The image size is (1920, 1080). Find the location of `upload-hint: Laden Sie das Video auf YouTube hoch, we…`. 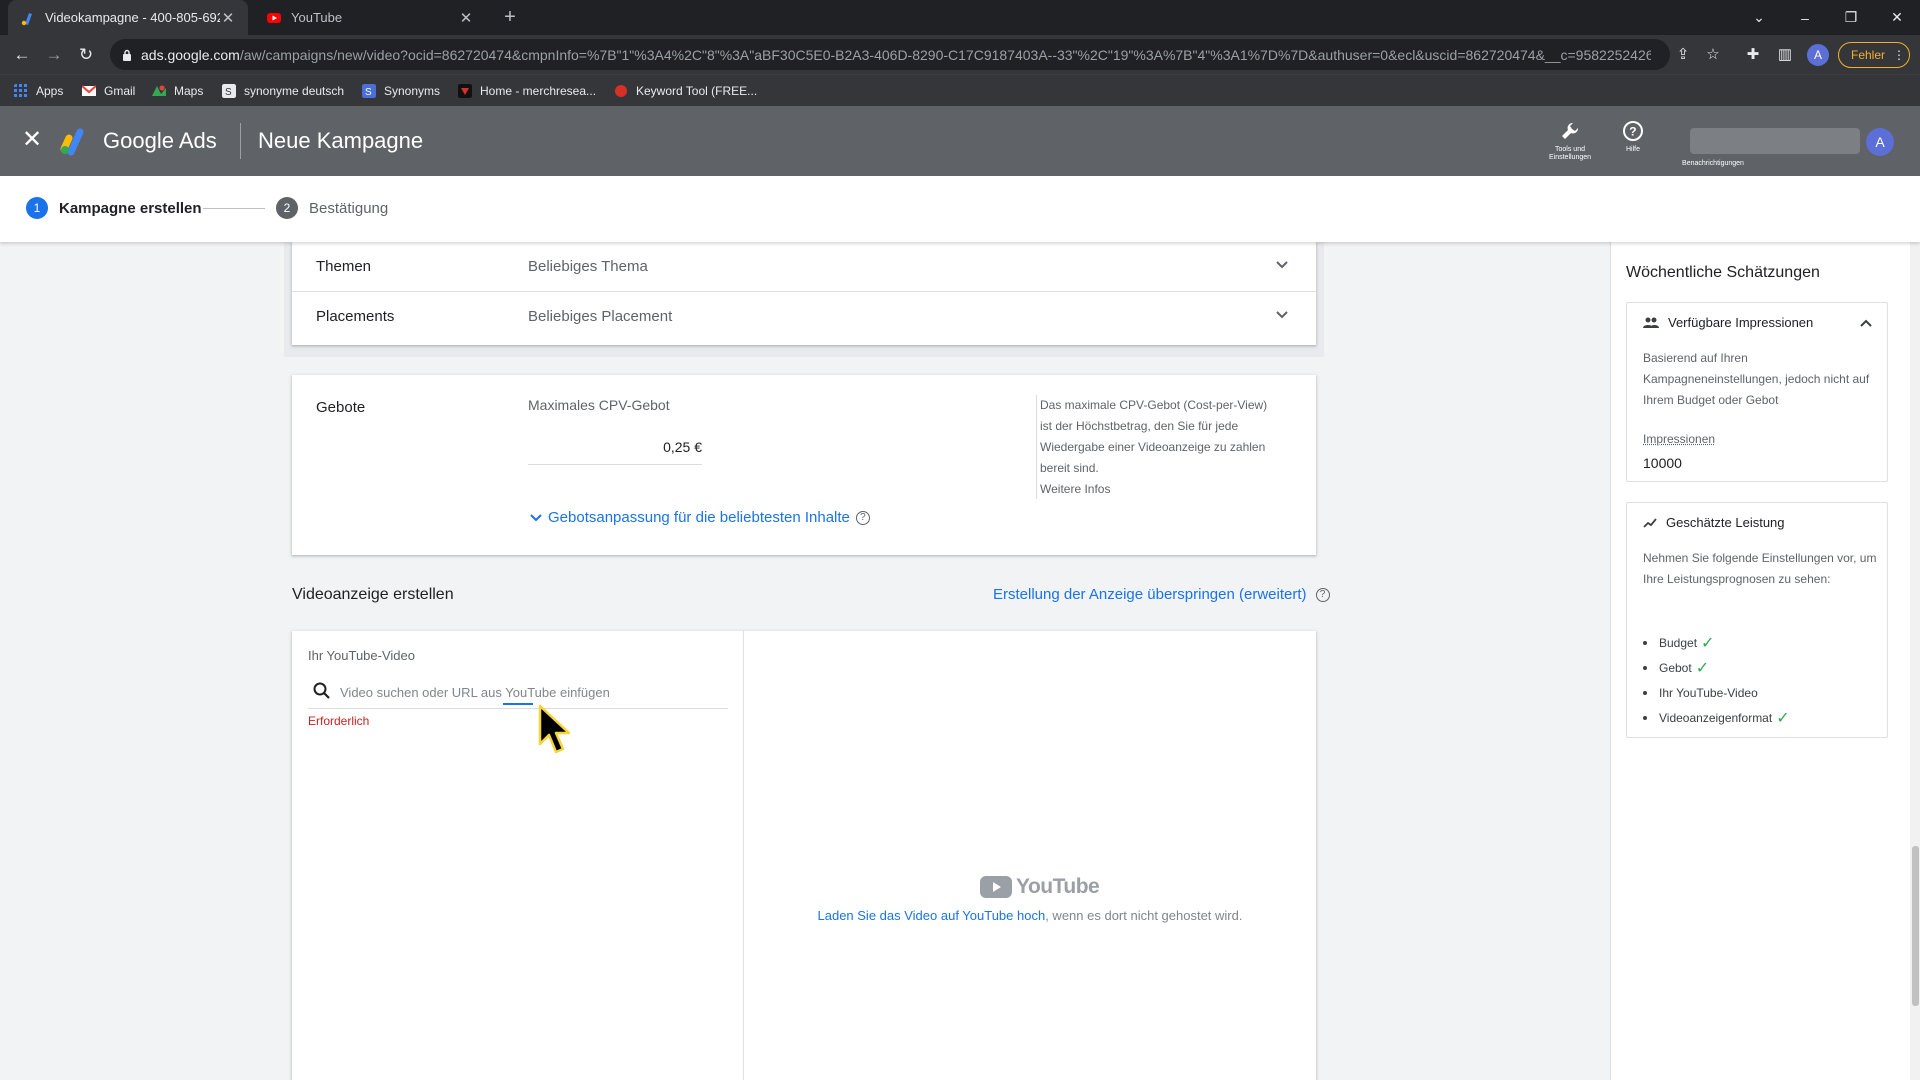

upload-hint: Laden Sie das Video auf YouTube hoch, we… is located at coordinates (1030, 915).